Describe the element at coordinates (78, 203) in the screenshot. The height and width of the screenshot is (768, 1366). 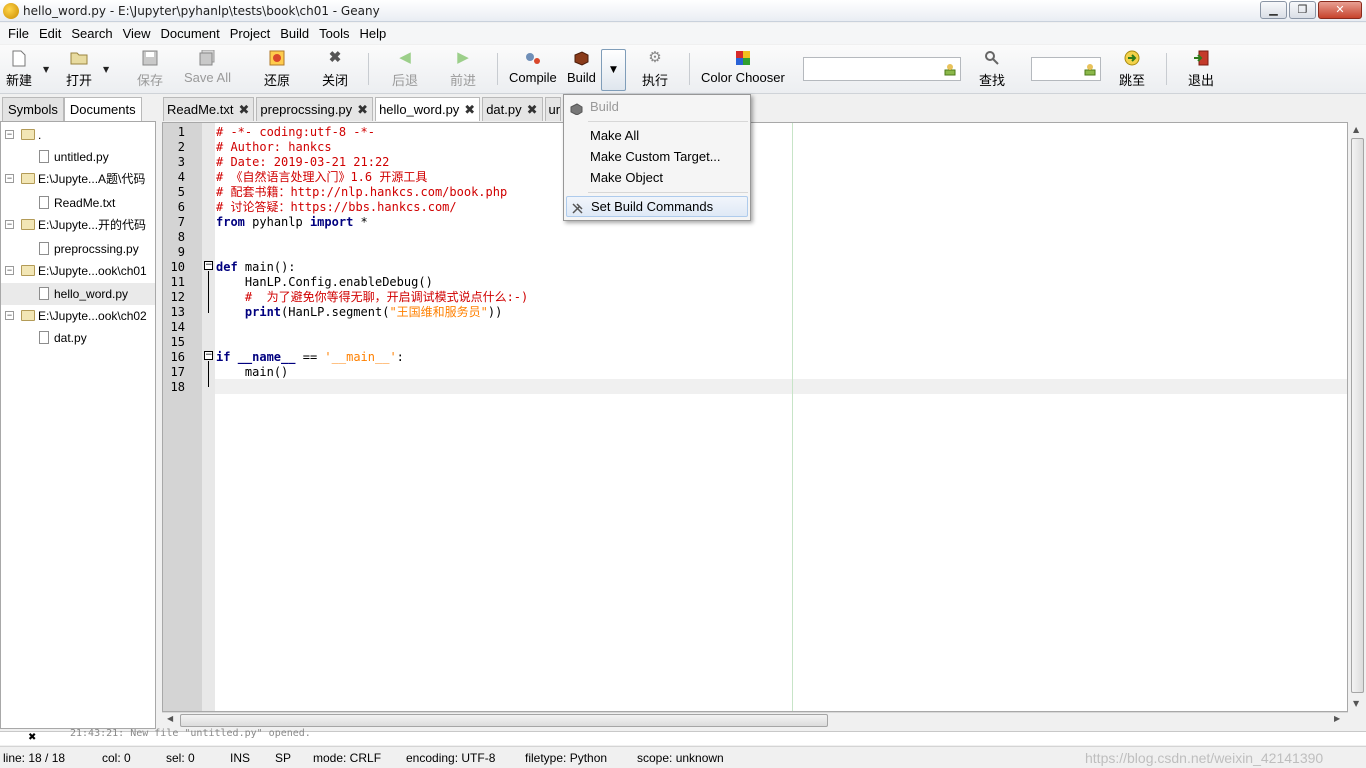
I see `tree-file: ReadMe.txt` at that location.